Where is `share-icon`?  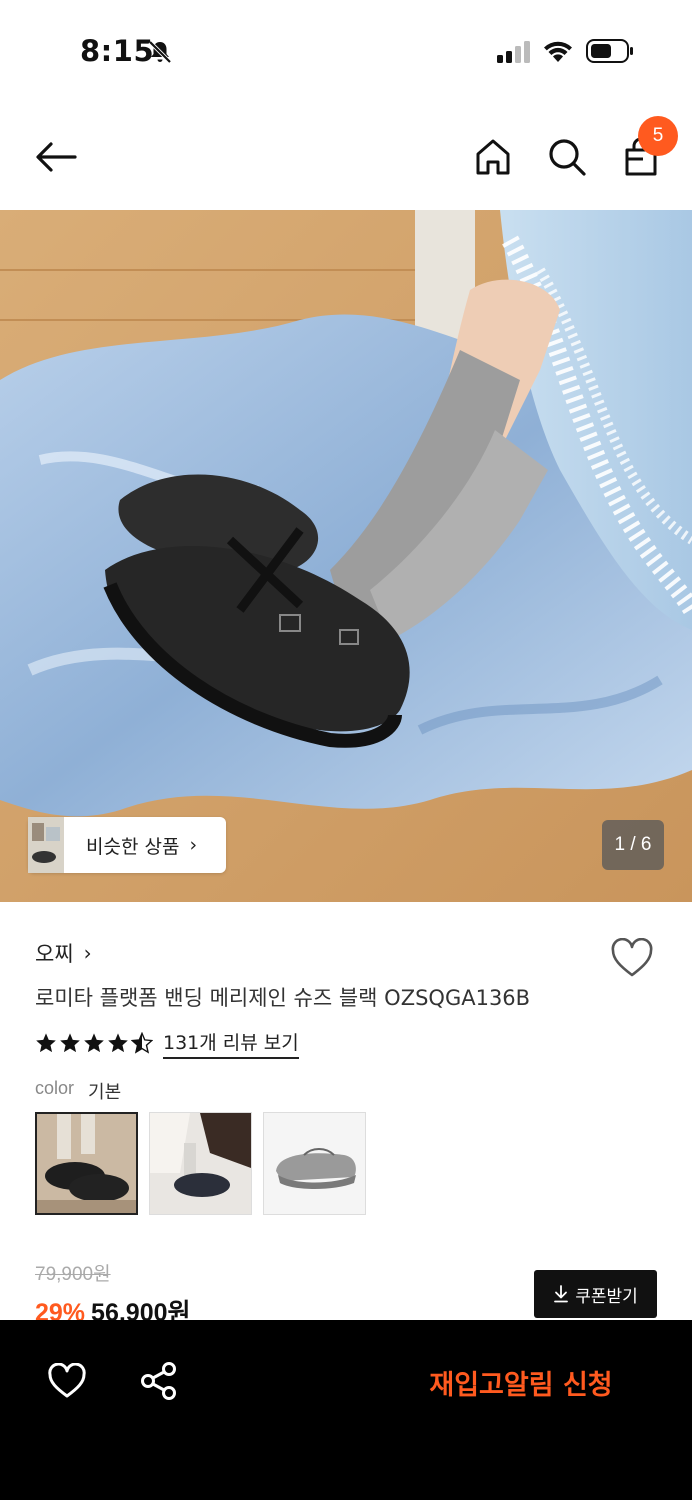 share-icon is located at coordinates (158, 1381).